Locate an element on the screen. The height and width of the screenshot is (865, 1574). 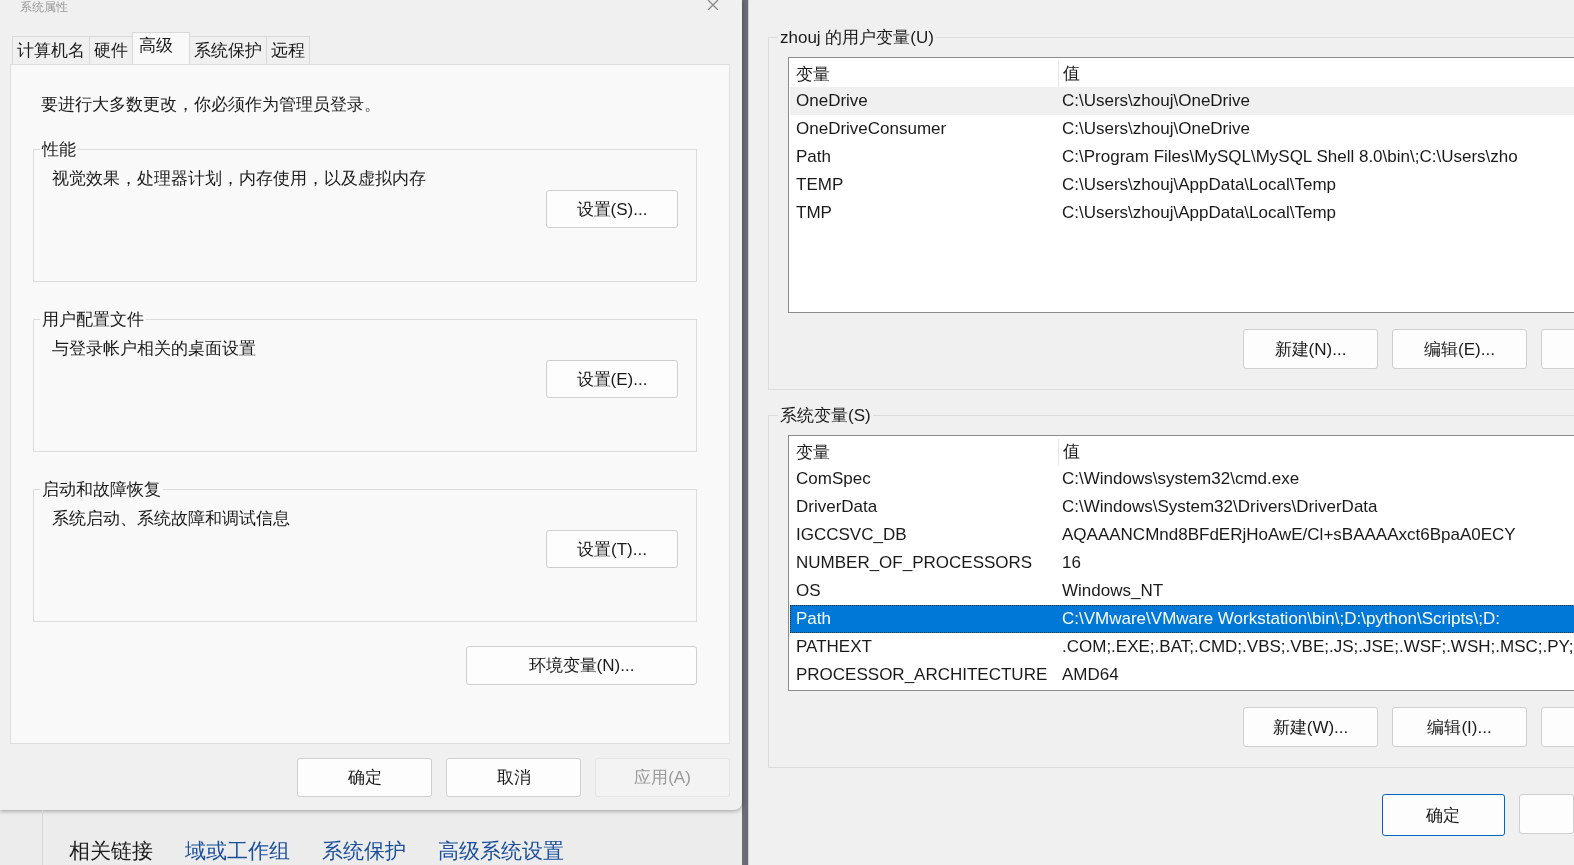
group-title: 用户配置文件 is located at coordinates (93, 320).